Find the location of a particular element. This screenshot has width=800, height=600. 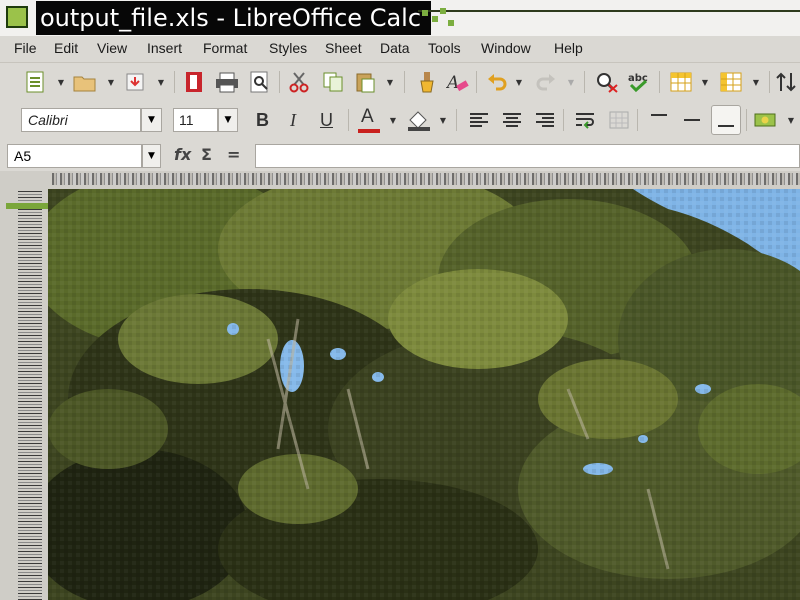

title-bar-decoration is located at coordinates (609, 23).